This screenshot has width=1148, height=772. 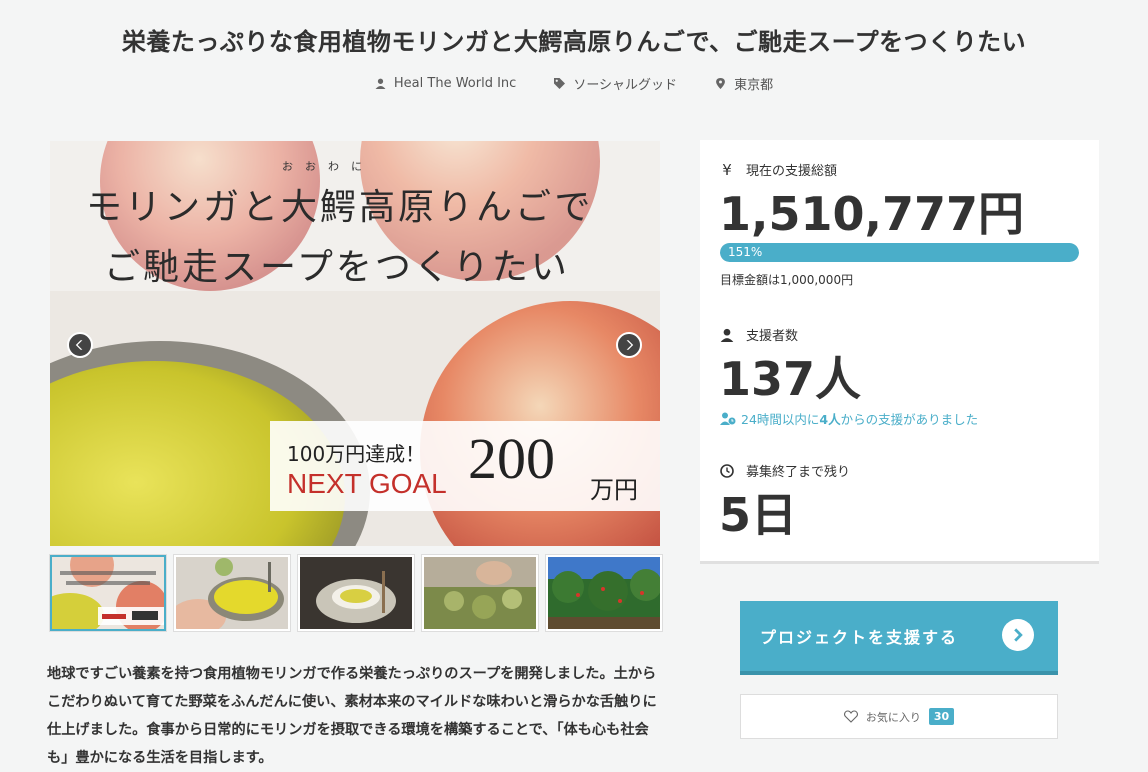 What do you see at coordinates (830, 419) in the screenshot?
I see `recent-count: 4人` at bounding box center [830, 419].